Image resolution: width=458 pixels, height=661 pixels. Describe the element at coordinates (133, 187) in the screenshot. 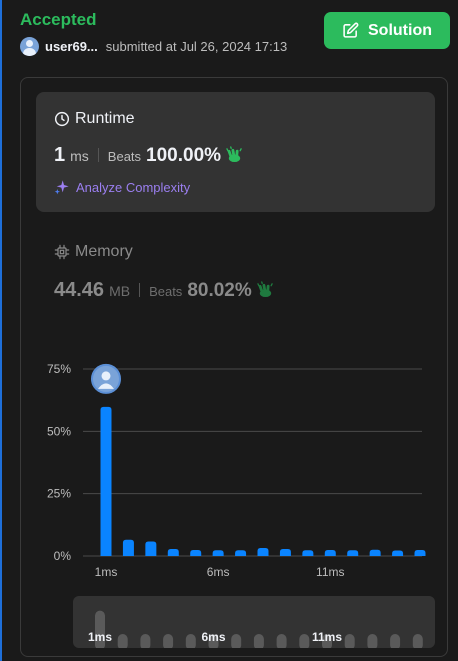

I see `analyze-complexity-label: Analyze Complexity` at that location.